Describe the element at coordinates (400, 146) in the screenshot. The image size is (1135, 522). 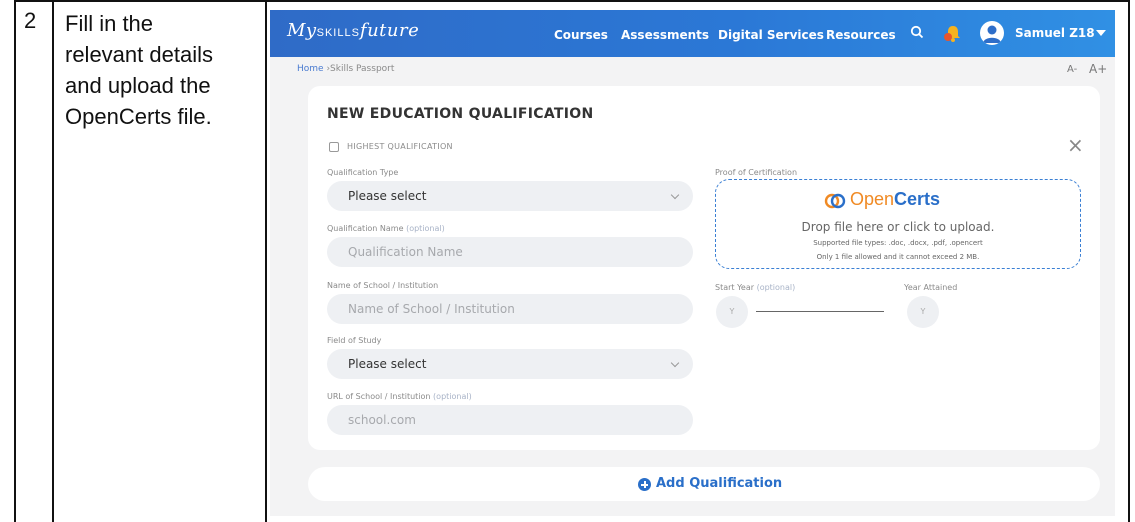
I see `highest-qualification-label: HIGHEST QUALIFICATION` at that location.